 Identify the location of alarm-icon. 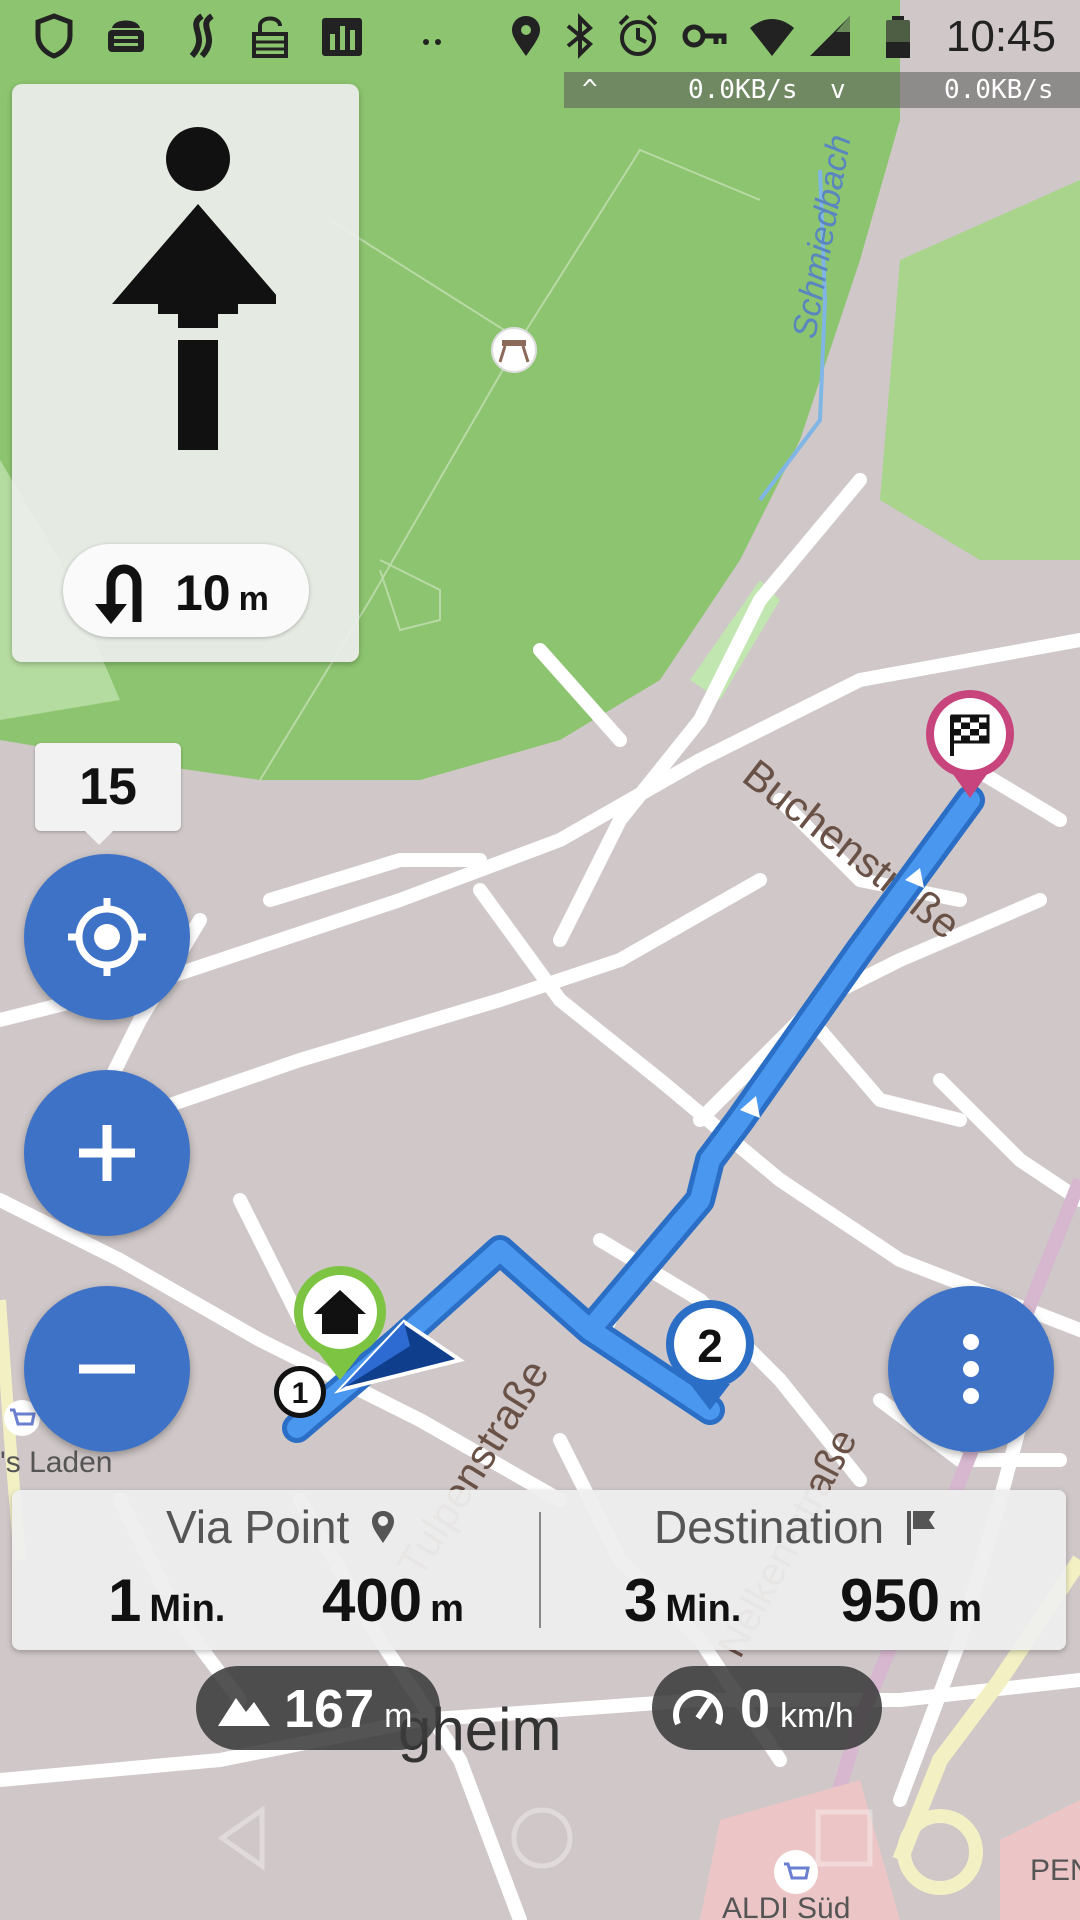
(638, 35).